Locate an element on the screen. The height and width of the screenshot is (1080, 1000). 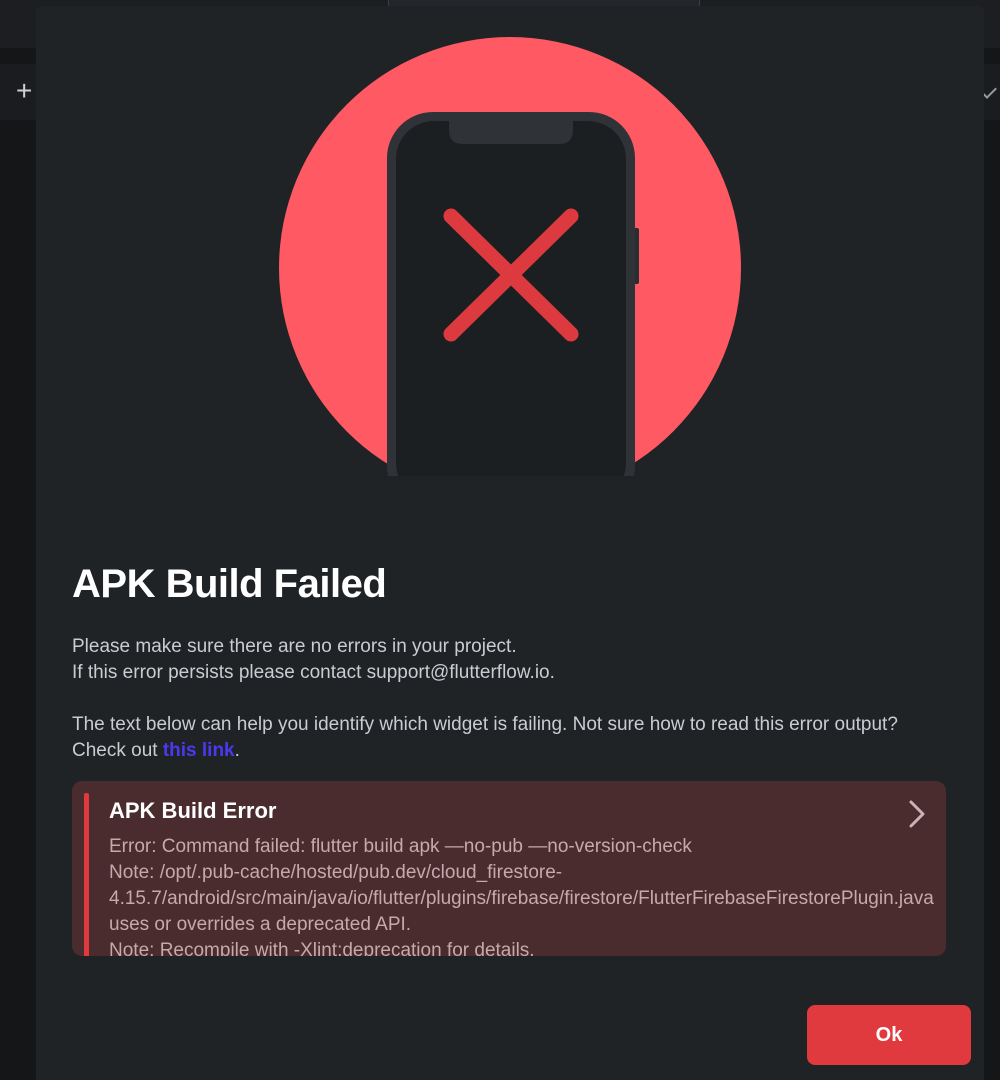
error-panel-title: APK Build Error is located at coordinates (193, 810).